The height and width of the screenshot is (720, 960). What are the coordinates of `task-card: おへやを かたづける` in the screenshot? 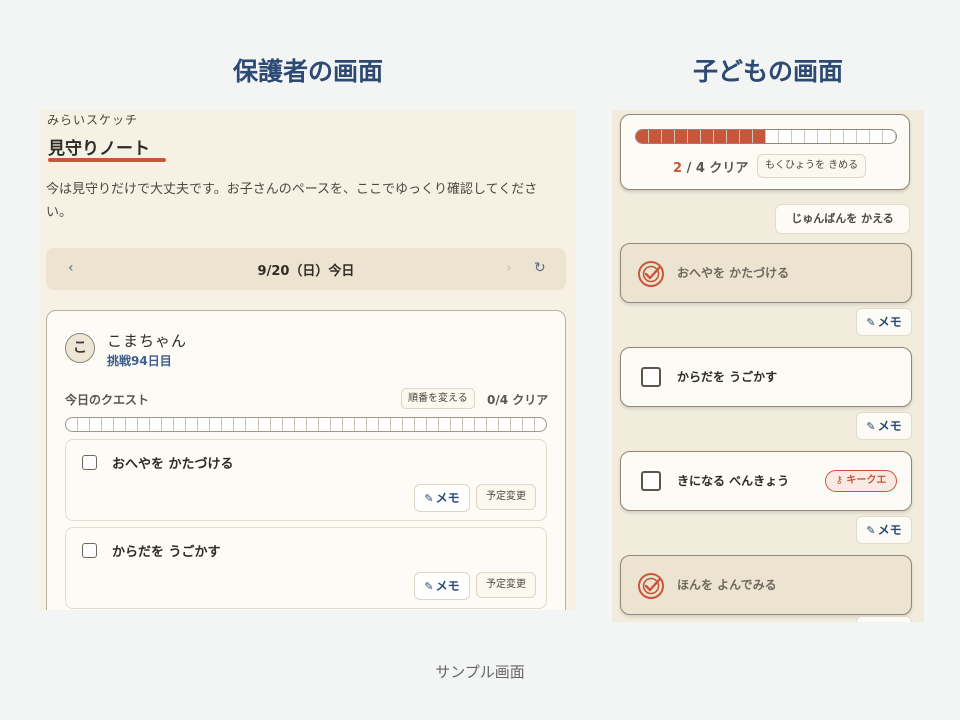 It's located at (766, 273).